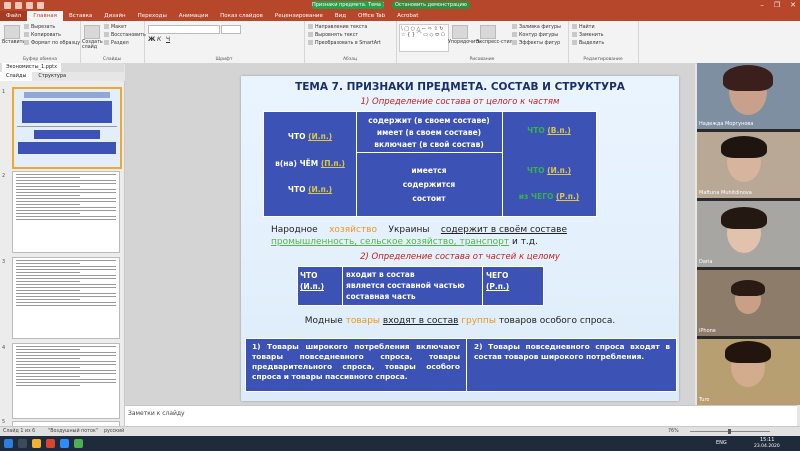  I want to click on tab-insert: Вставка, so click(80, 16).